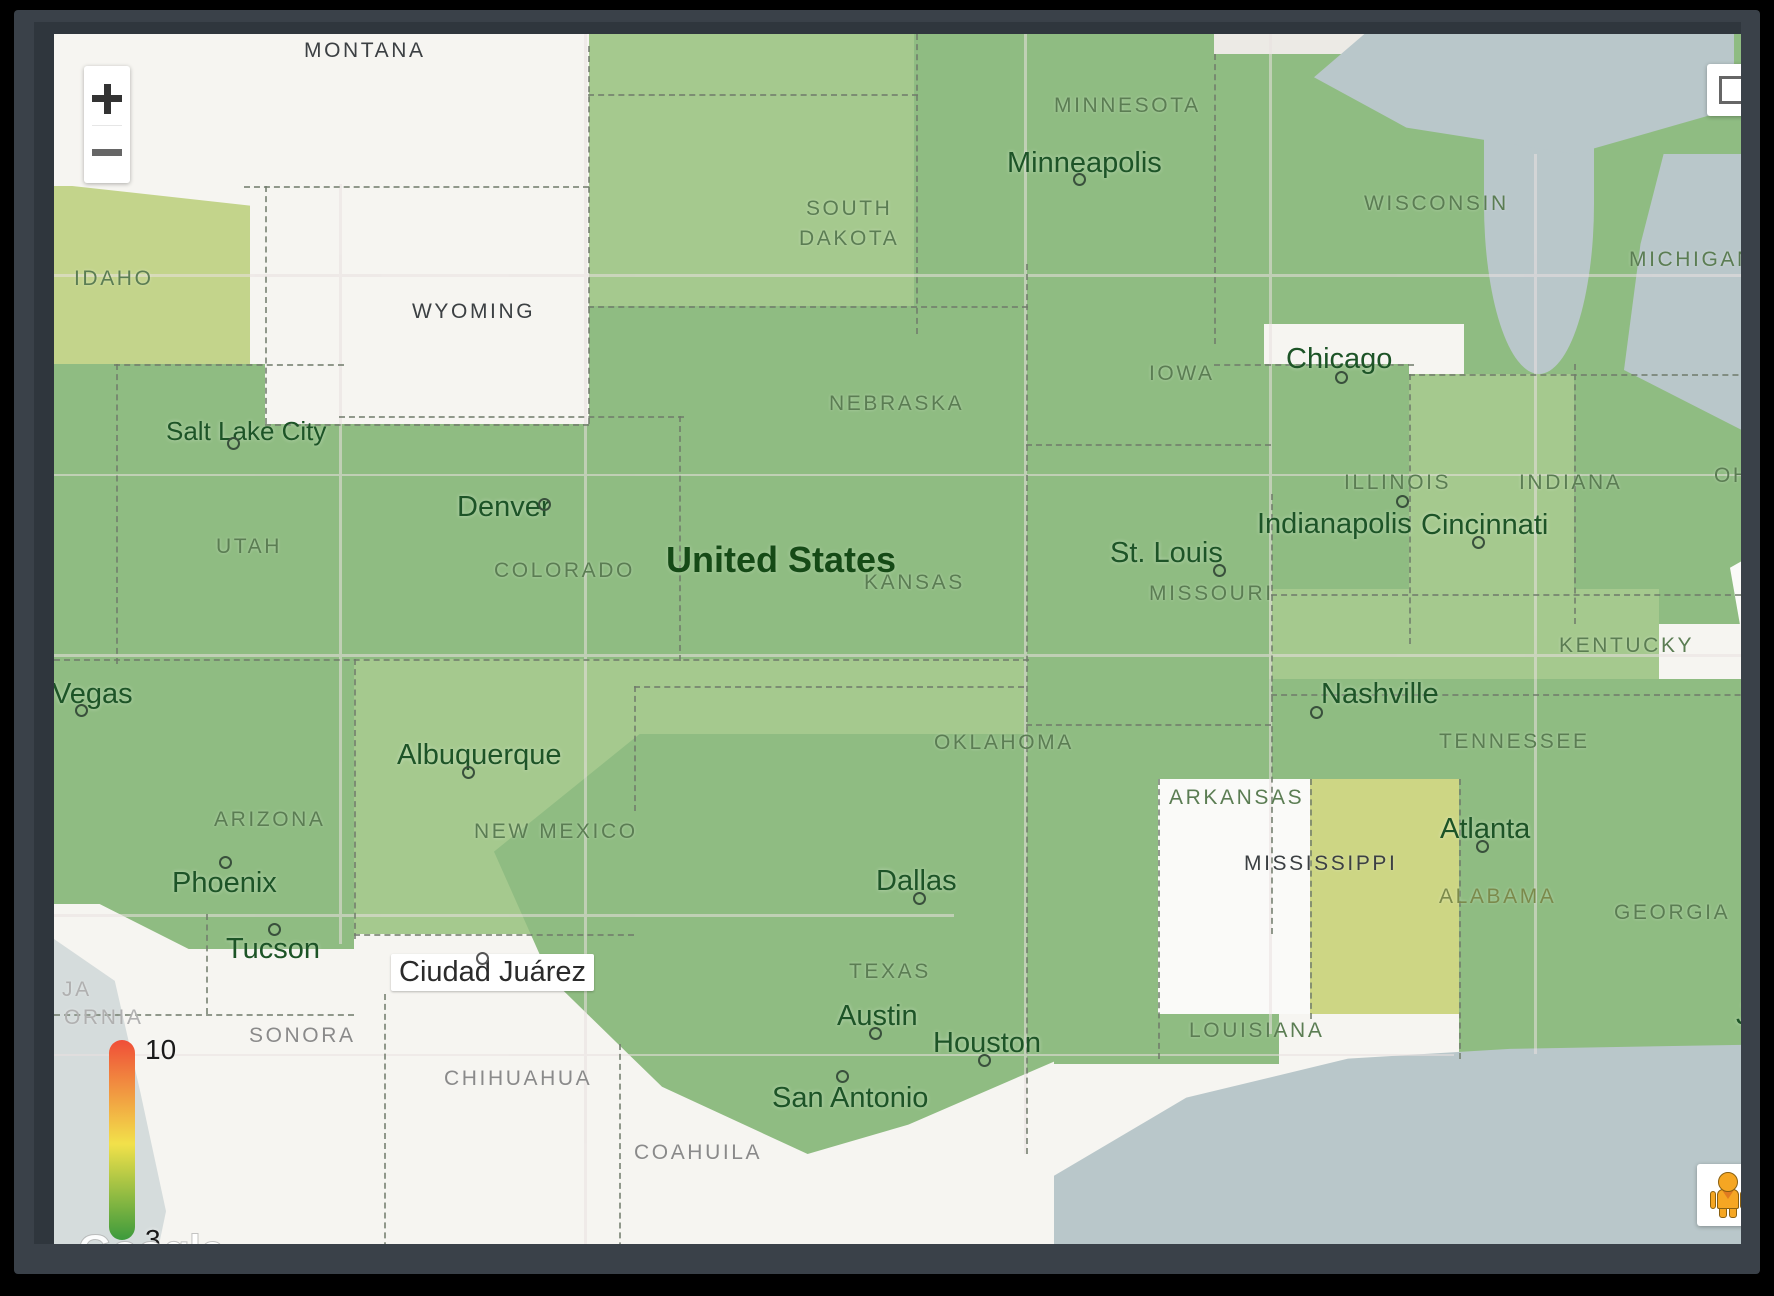 This screenshot has height=1296, width=1774. What do you see at coordinates (152, 1235) in the screenshot?
I see `google-logo-watermark: Google` at bounding box center [152, 1235].